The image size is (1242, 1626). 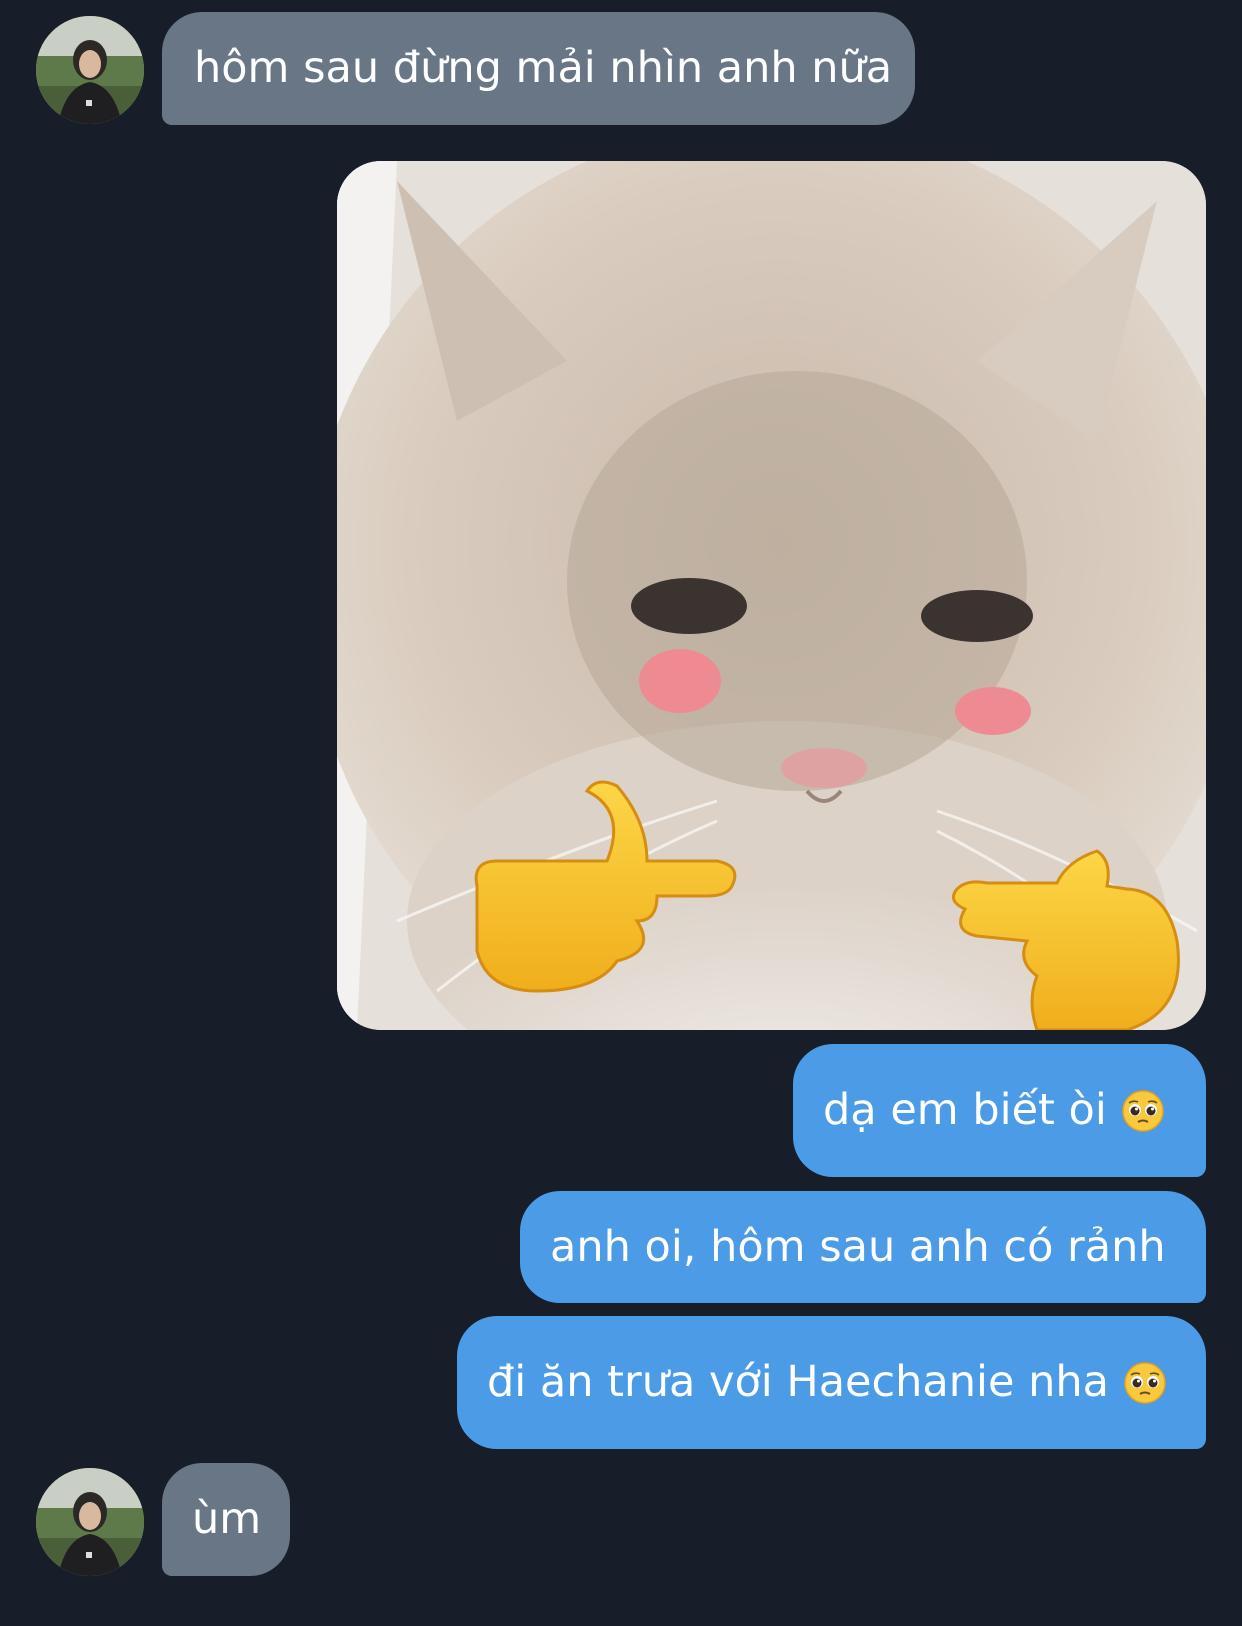 I want to click on message-text: hôm sau đừng mải nhìn anh nữa, so click(x=543, y=68).